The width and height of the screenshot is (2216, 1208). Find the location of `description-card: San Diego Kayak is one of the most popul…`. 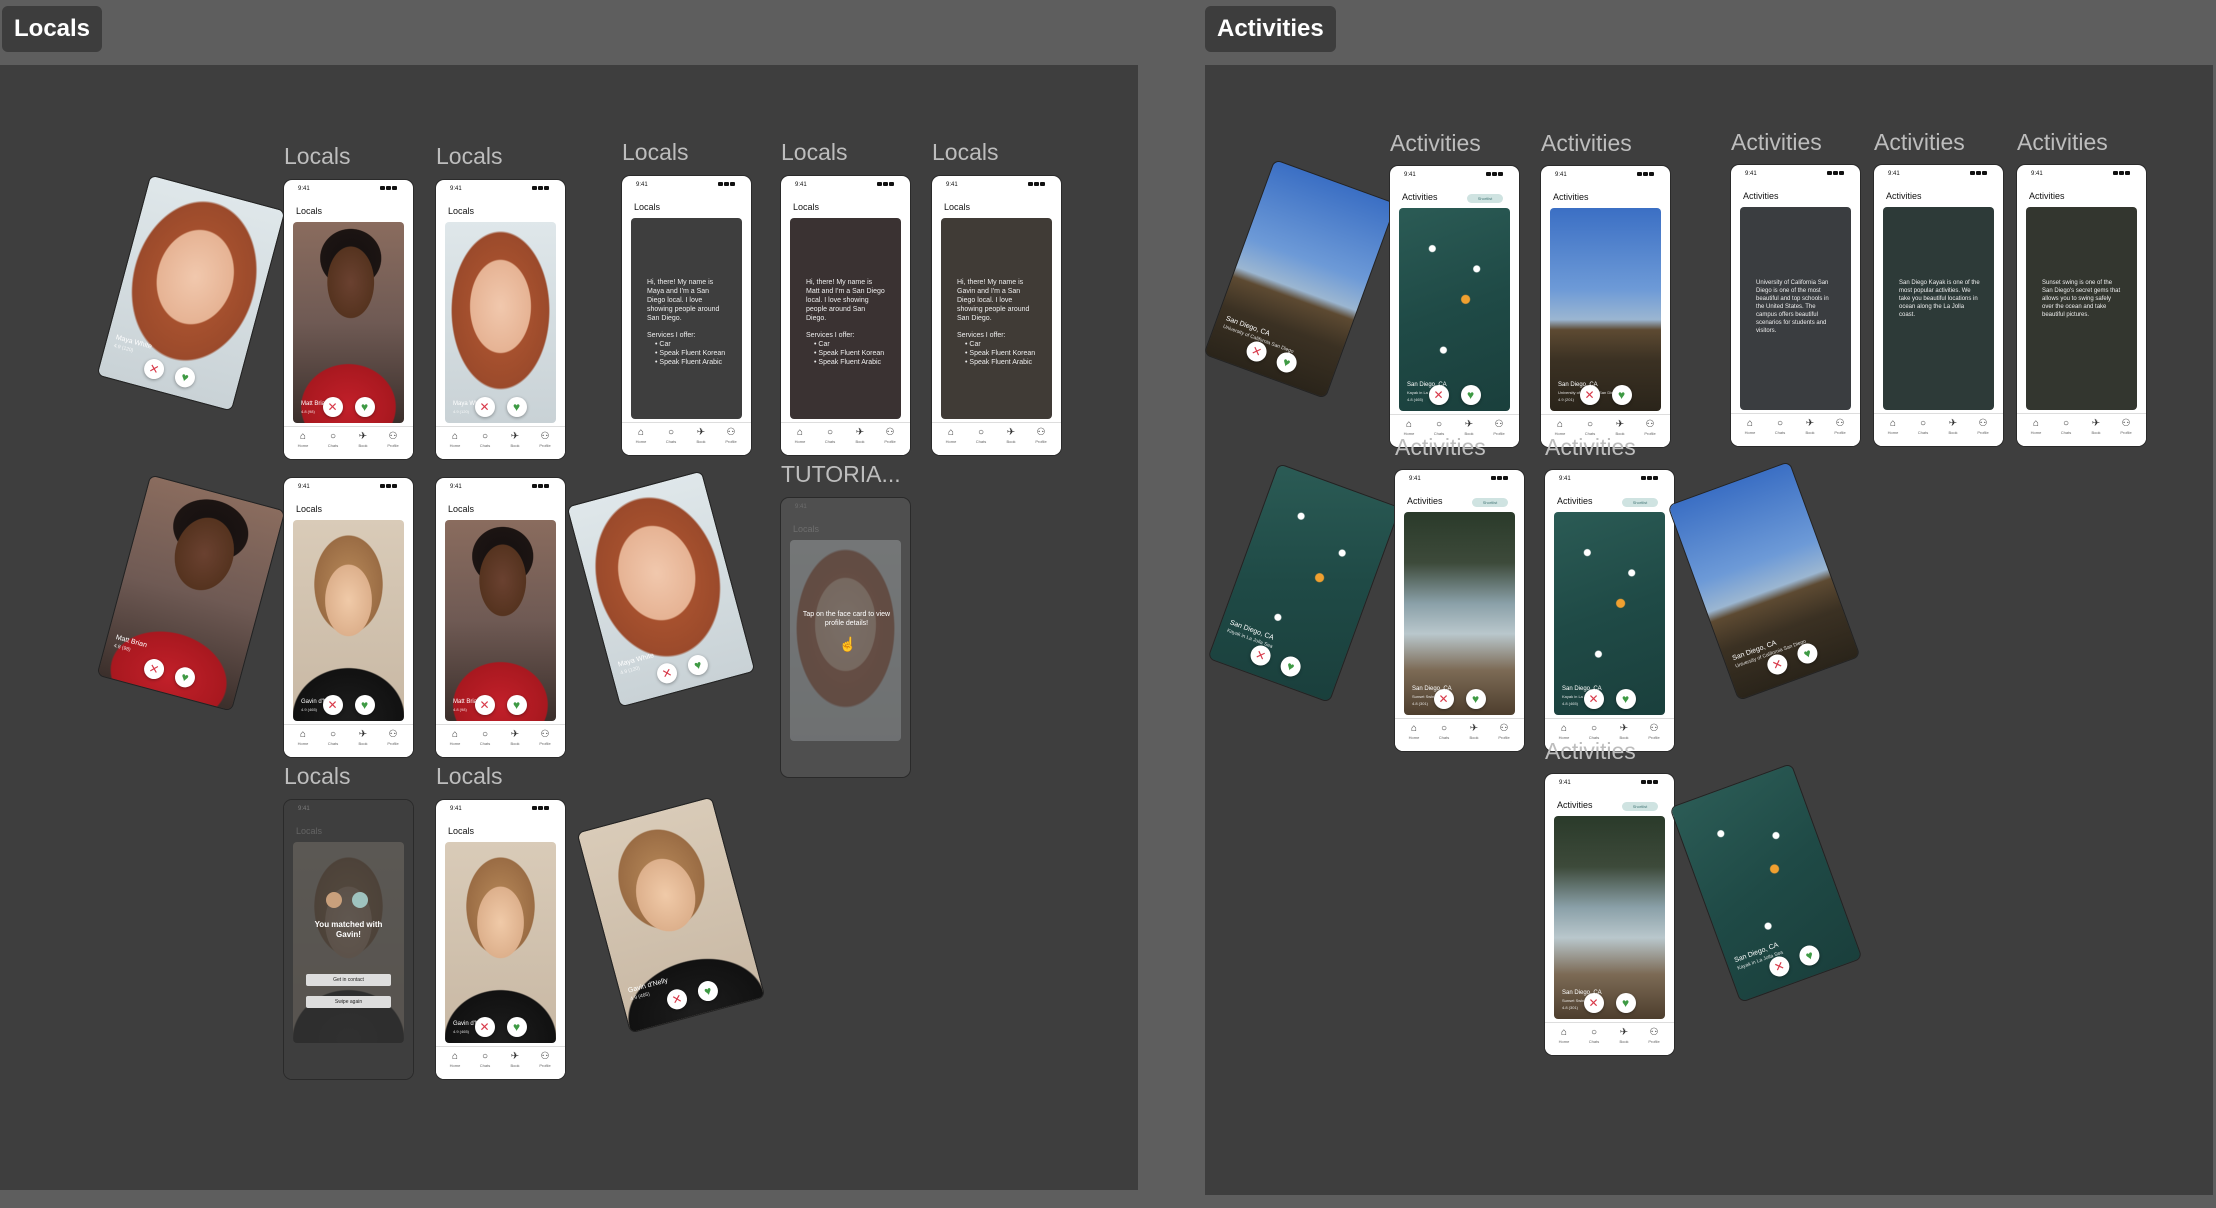

description-card: San Diego Kayak is one of the most popul… is located at coordinates (1938, 308).